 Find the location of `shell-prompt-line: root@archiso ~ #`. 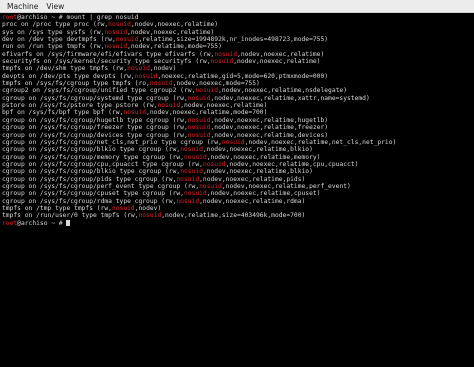

shell-prompt-line: root@archiso ~ # is located at coordinates (237, 223).